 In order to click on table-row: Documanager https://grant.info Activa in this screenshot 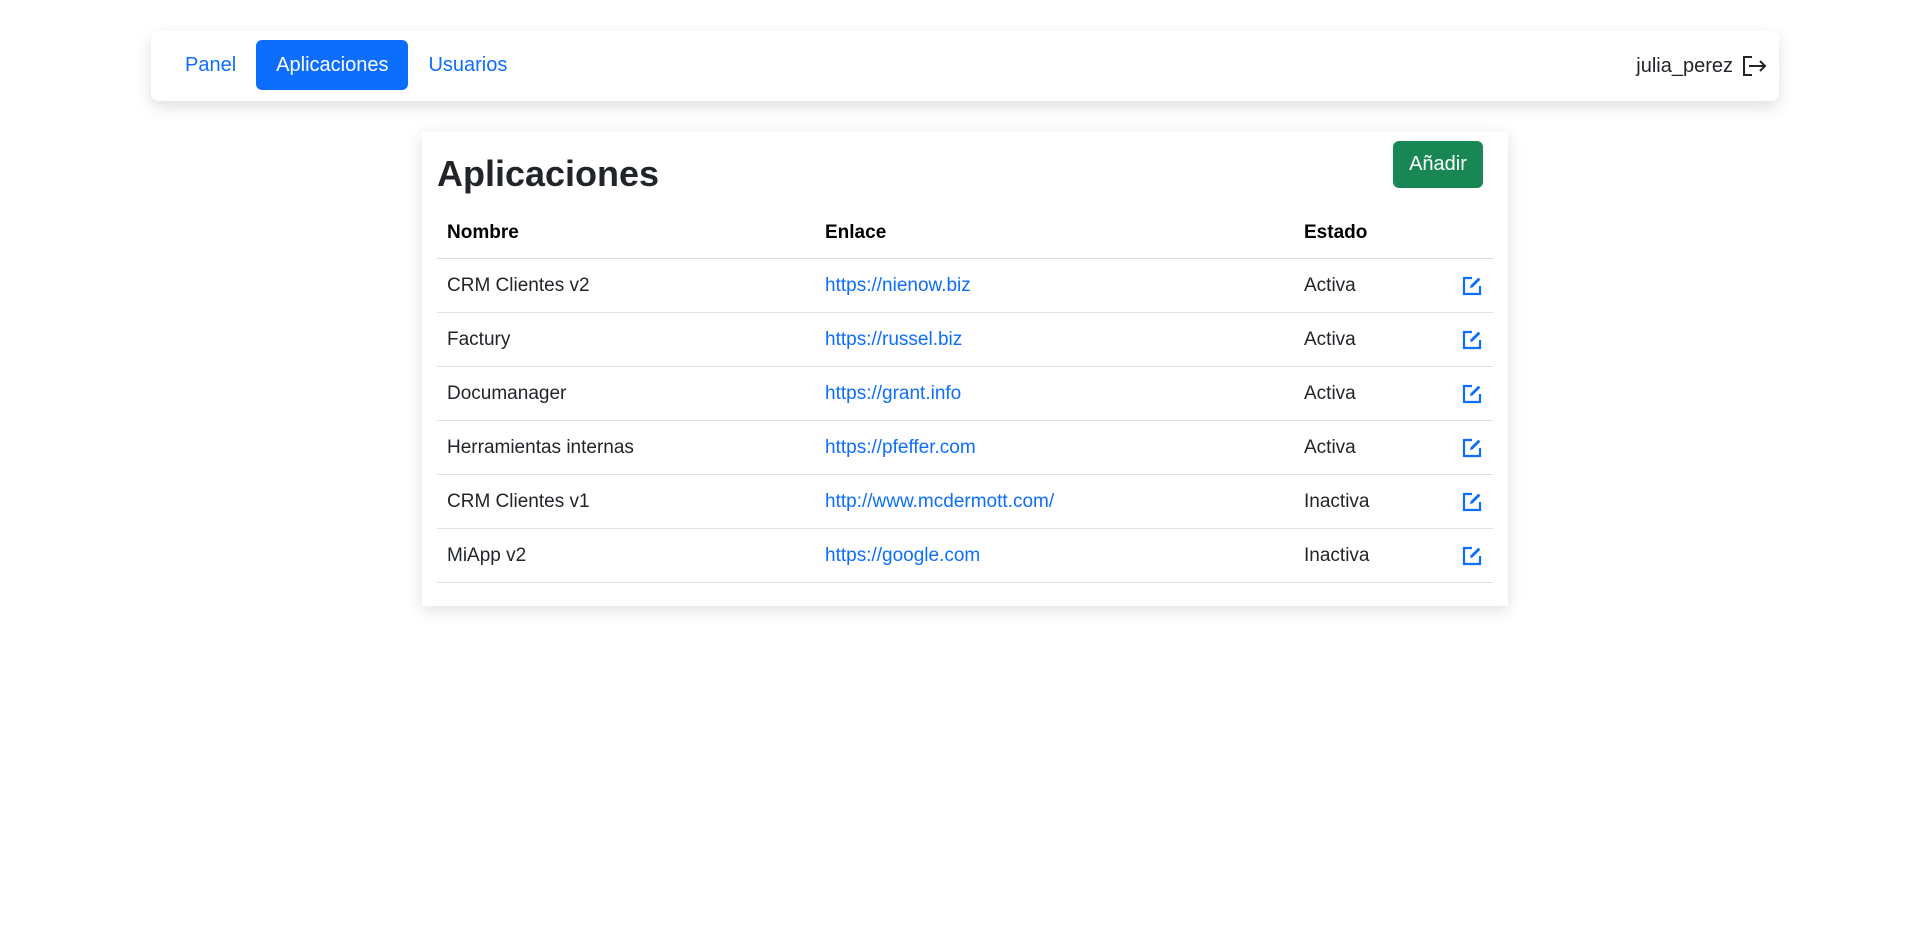, I will do `click(965, 393)`.